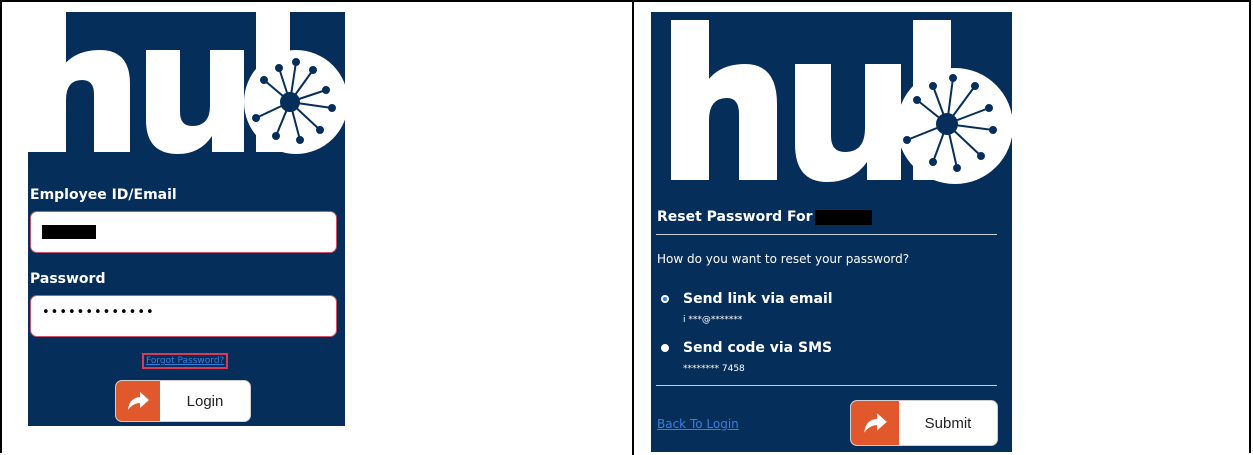  Describe the element at coordinates (183, 232) in the screenshot. I see `employee-id-input` at that location.